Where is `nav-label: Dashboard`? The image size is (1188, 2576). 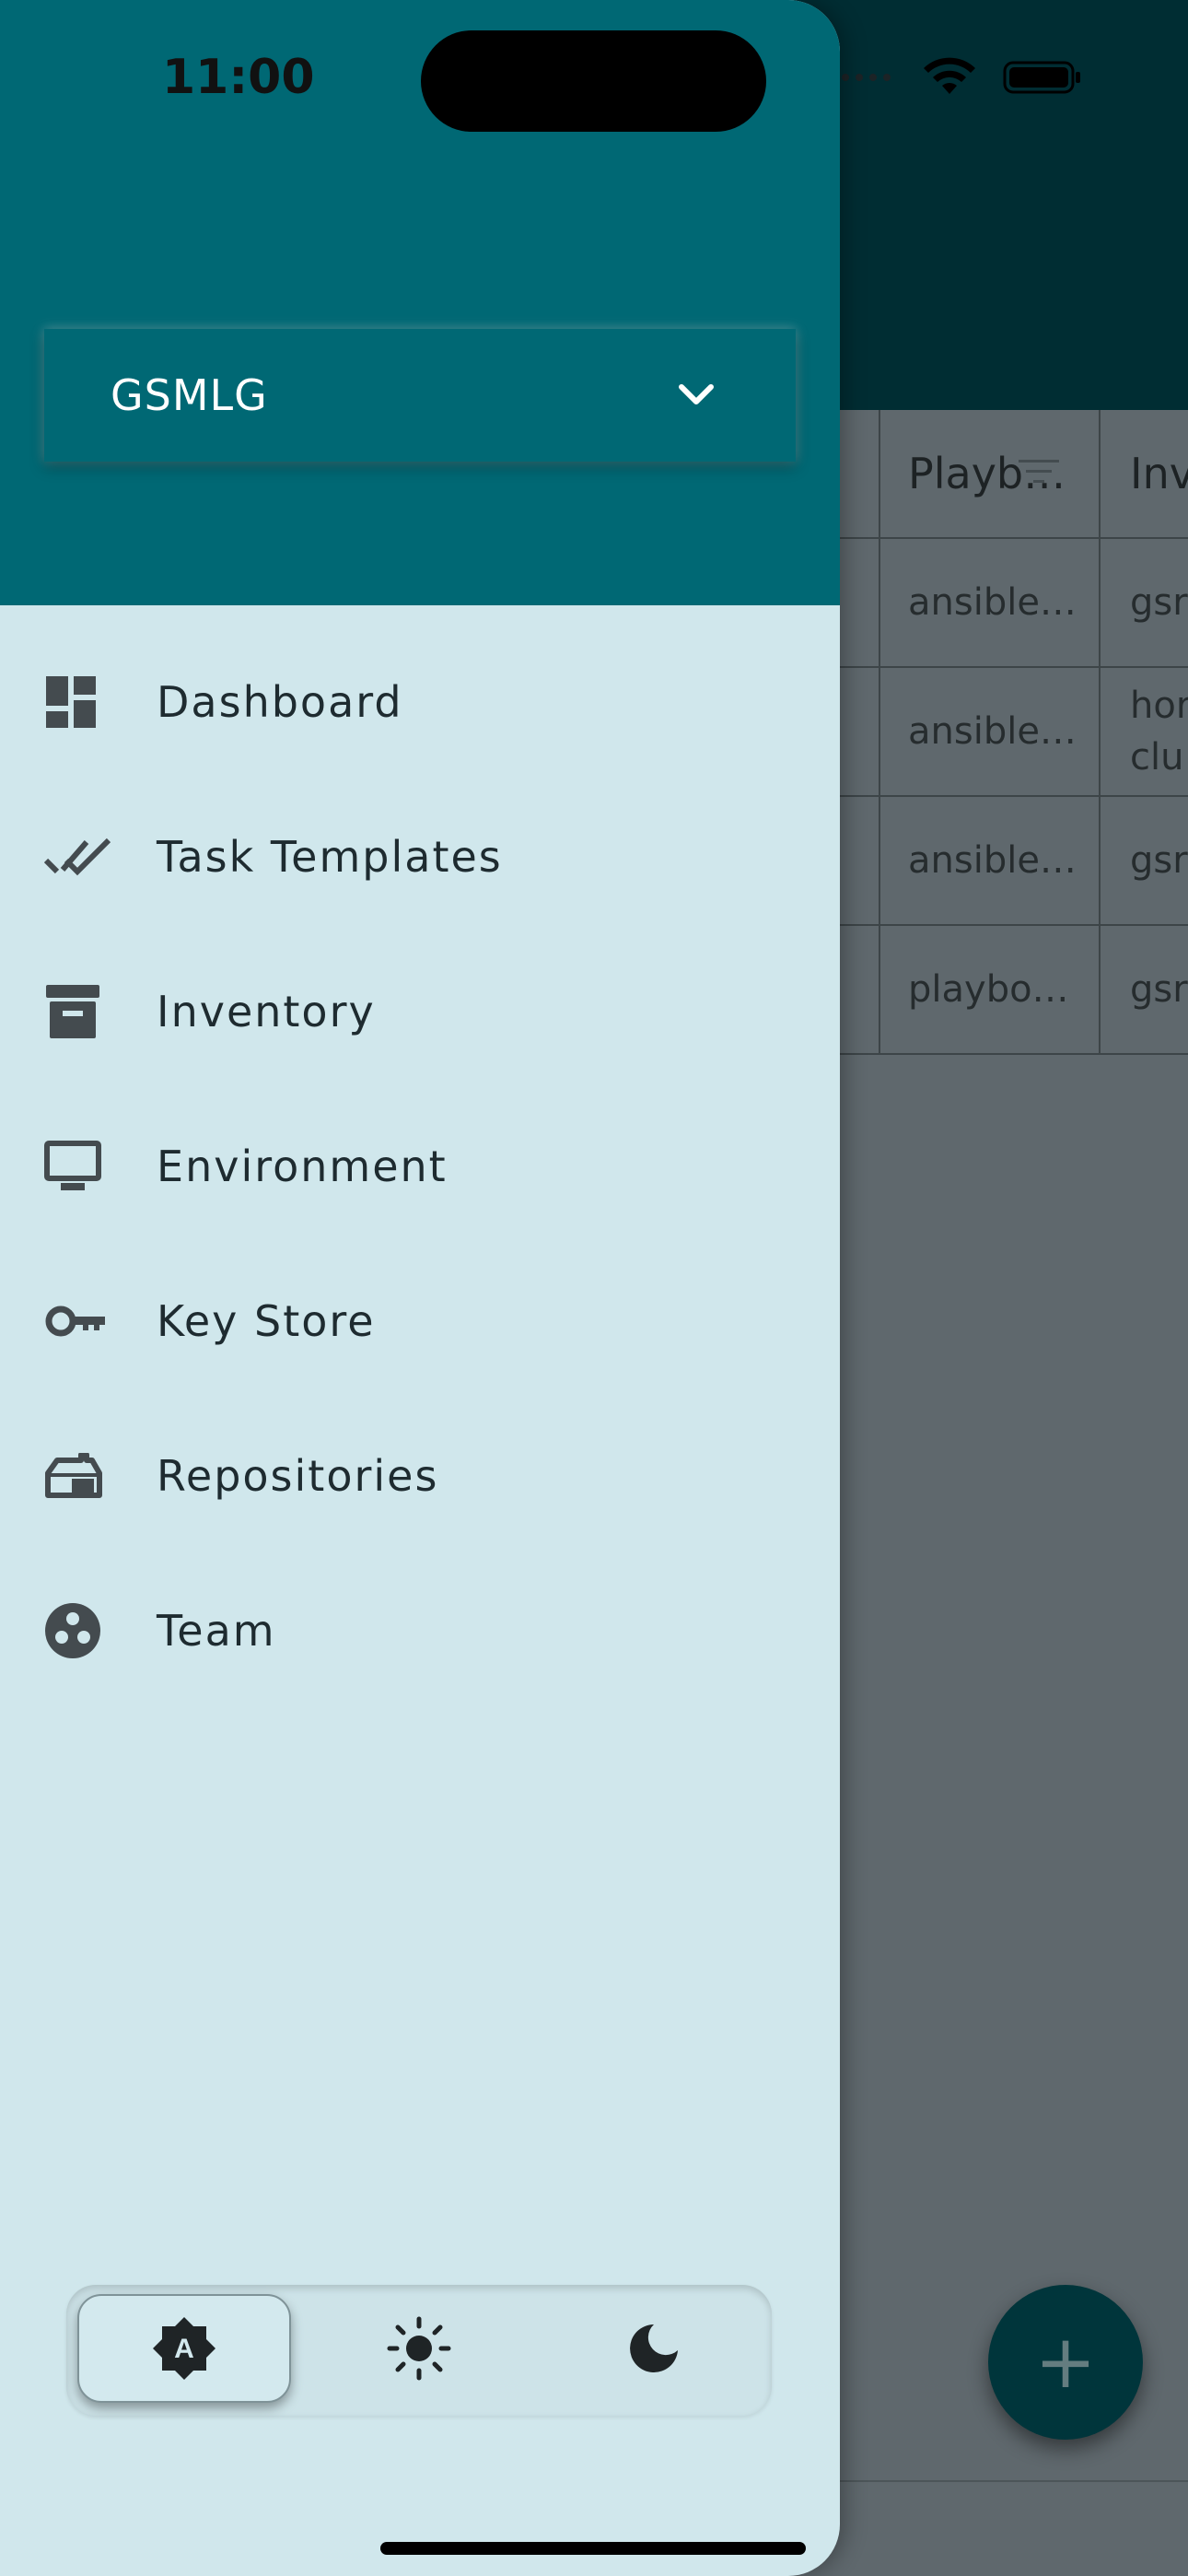
nav-label: Dashboard is located at coordinates (280, 702).